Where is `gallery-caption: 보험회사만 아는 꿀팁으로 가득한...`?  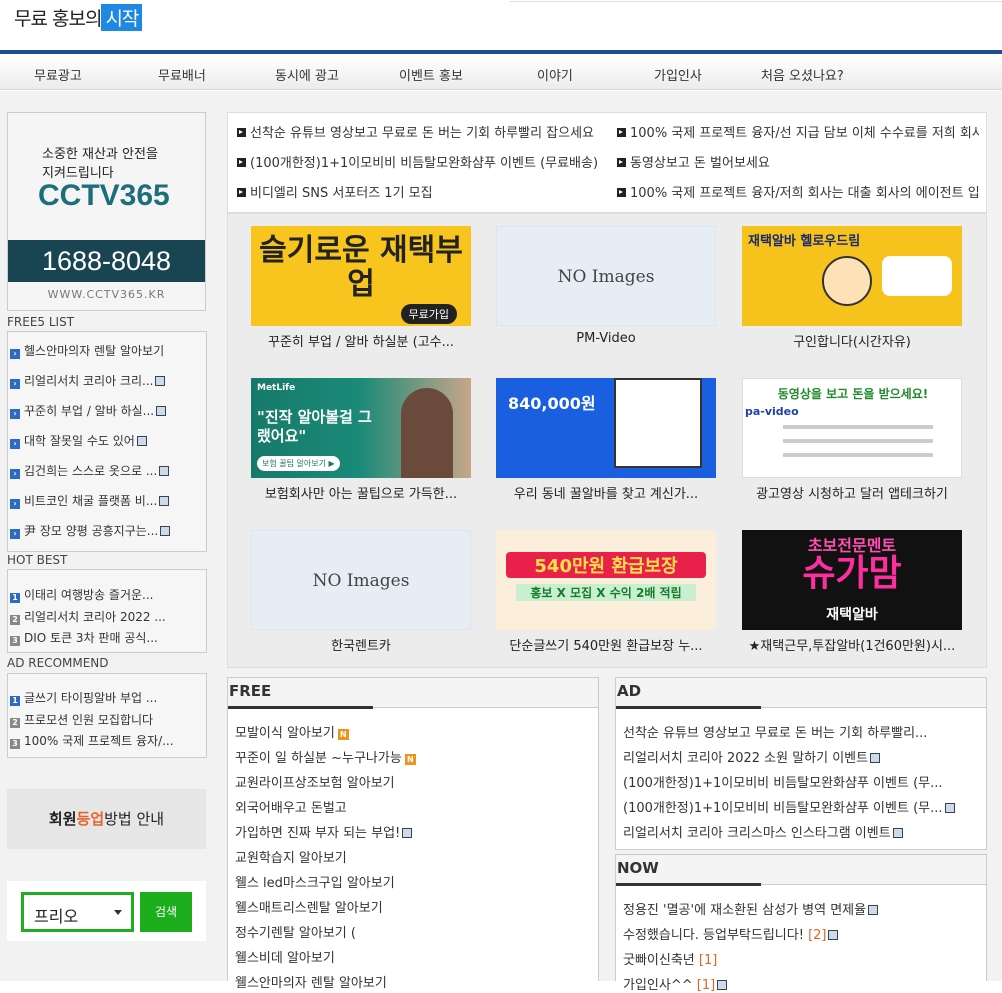 gallery-caption: 보험회사만 아는 꿀팁으로 가득한... is located at coordinates (361, 494).